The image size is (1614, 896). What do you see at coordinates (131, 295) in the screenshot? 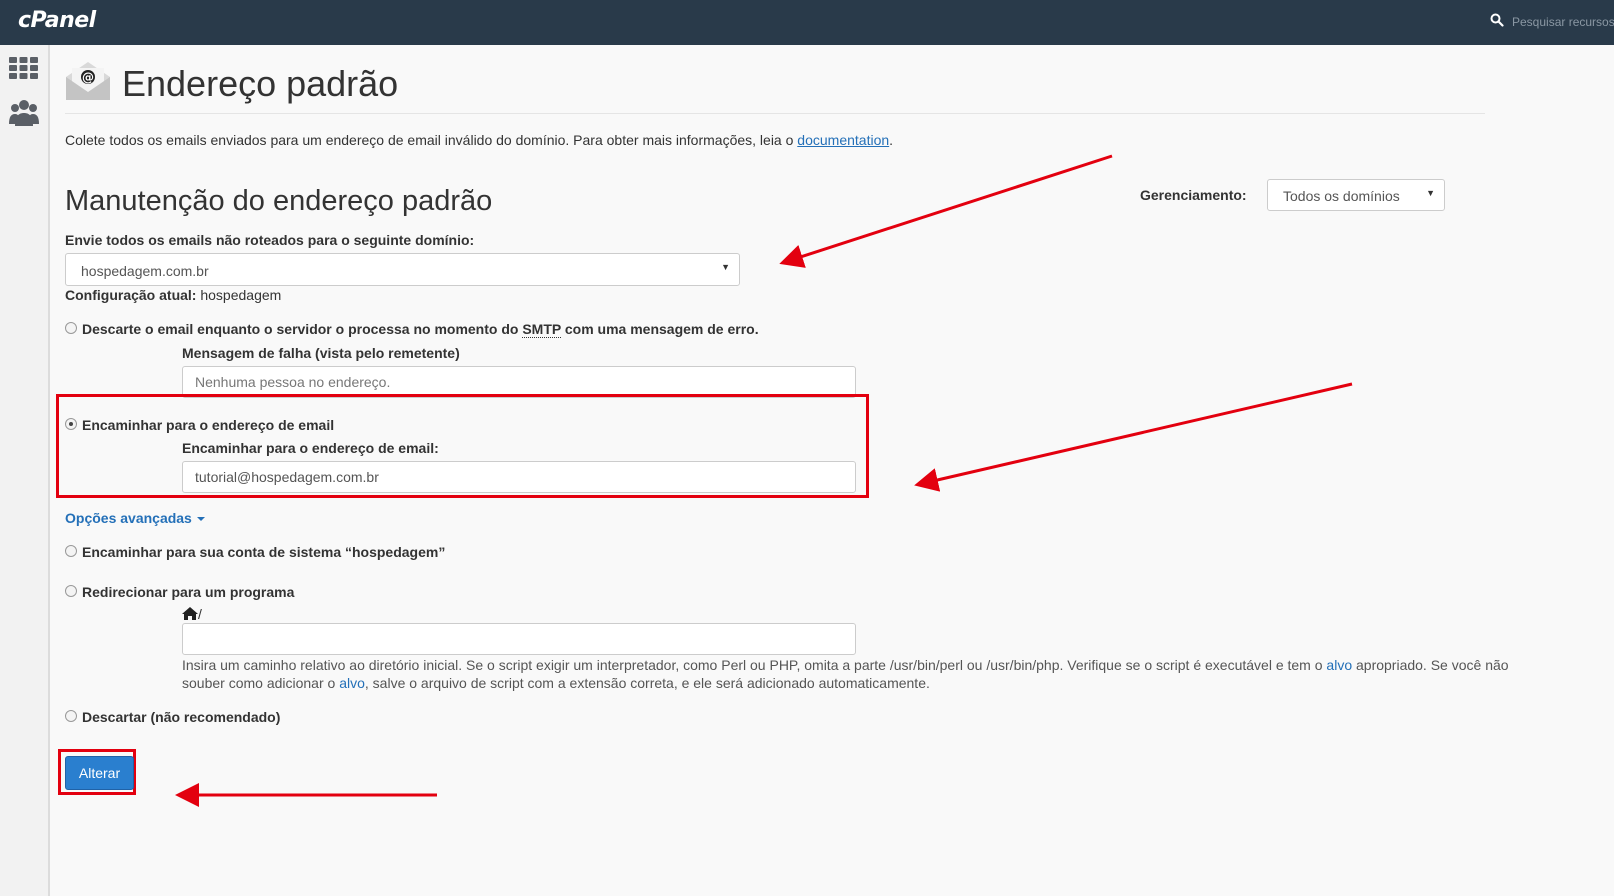
I see `current-config-label: Configuração atual:` at bounding box center [131, 295].